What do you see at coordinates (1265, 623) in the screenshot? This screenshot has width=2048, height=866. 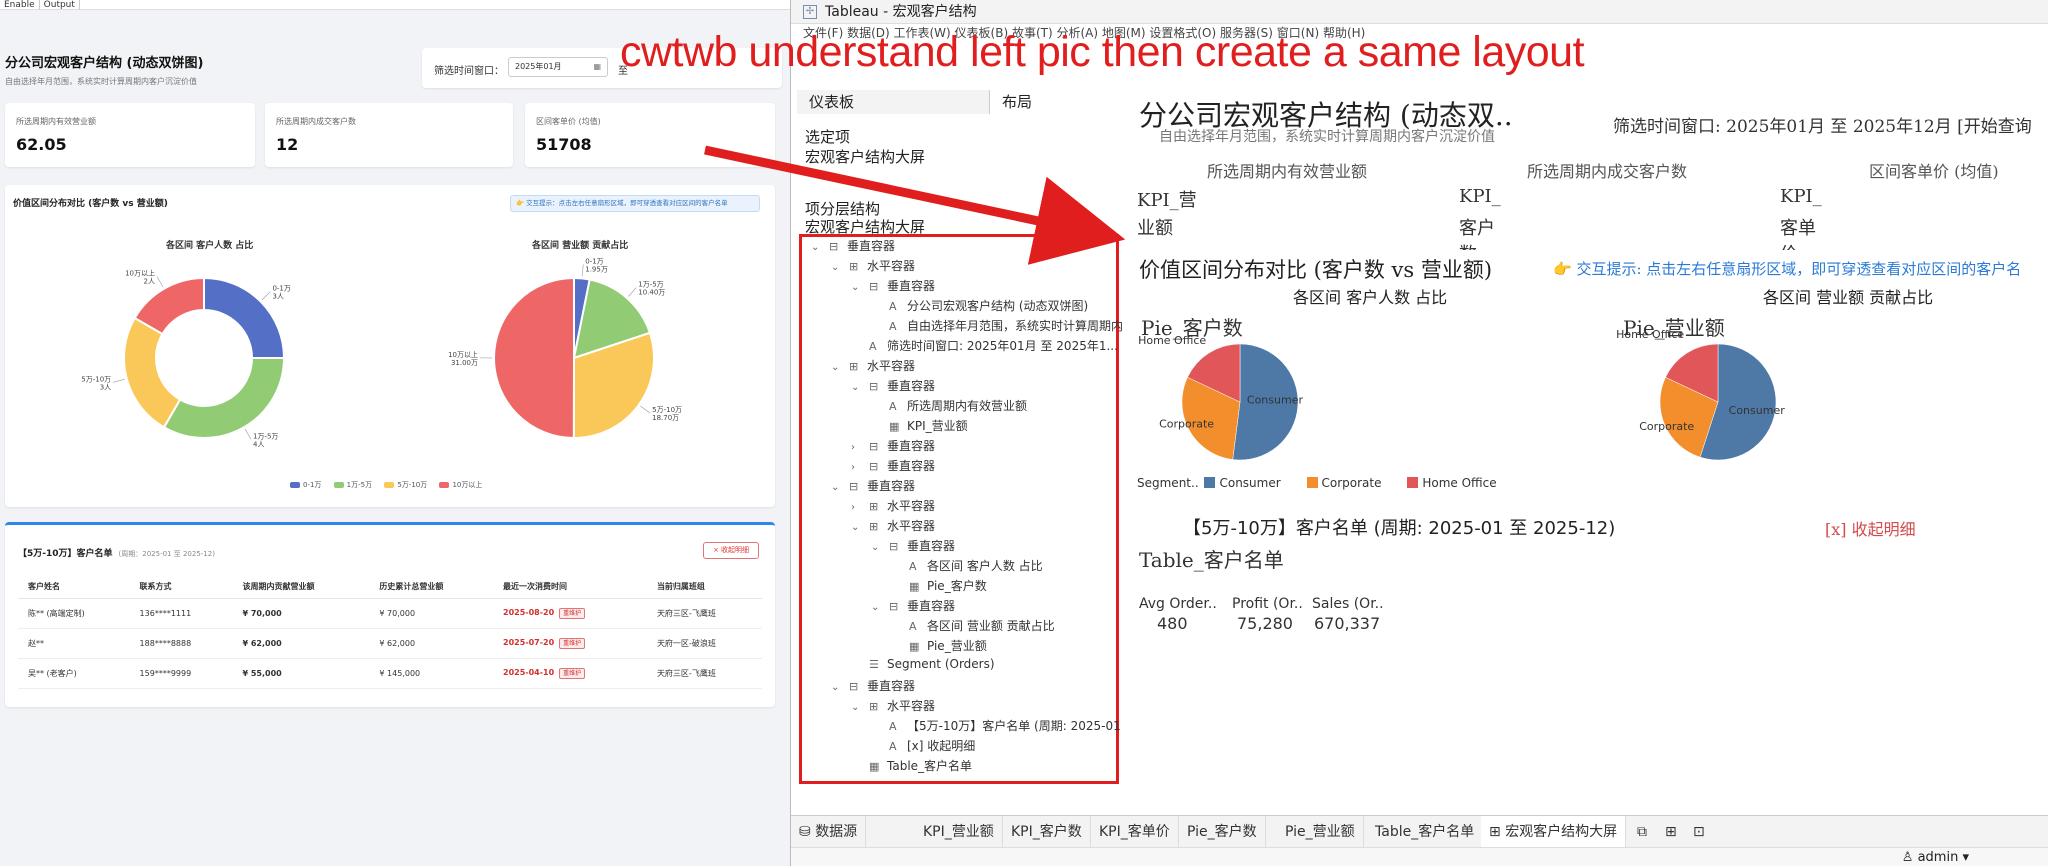 I see `measure-value: 75,280` at bounding box center [1265, 623].